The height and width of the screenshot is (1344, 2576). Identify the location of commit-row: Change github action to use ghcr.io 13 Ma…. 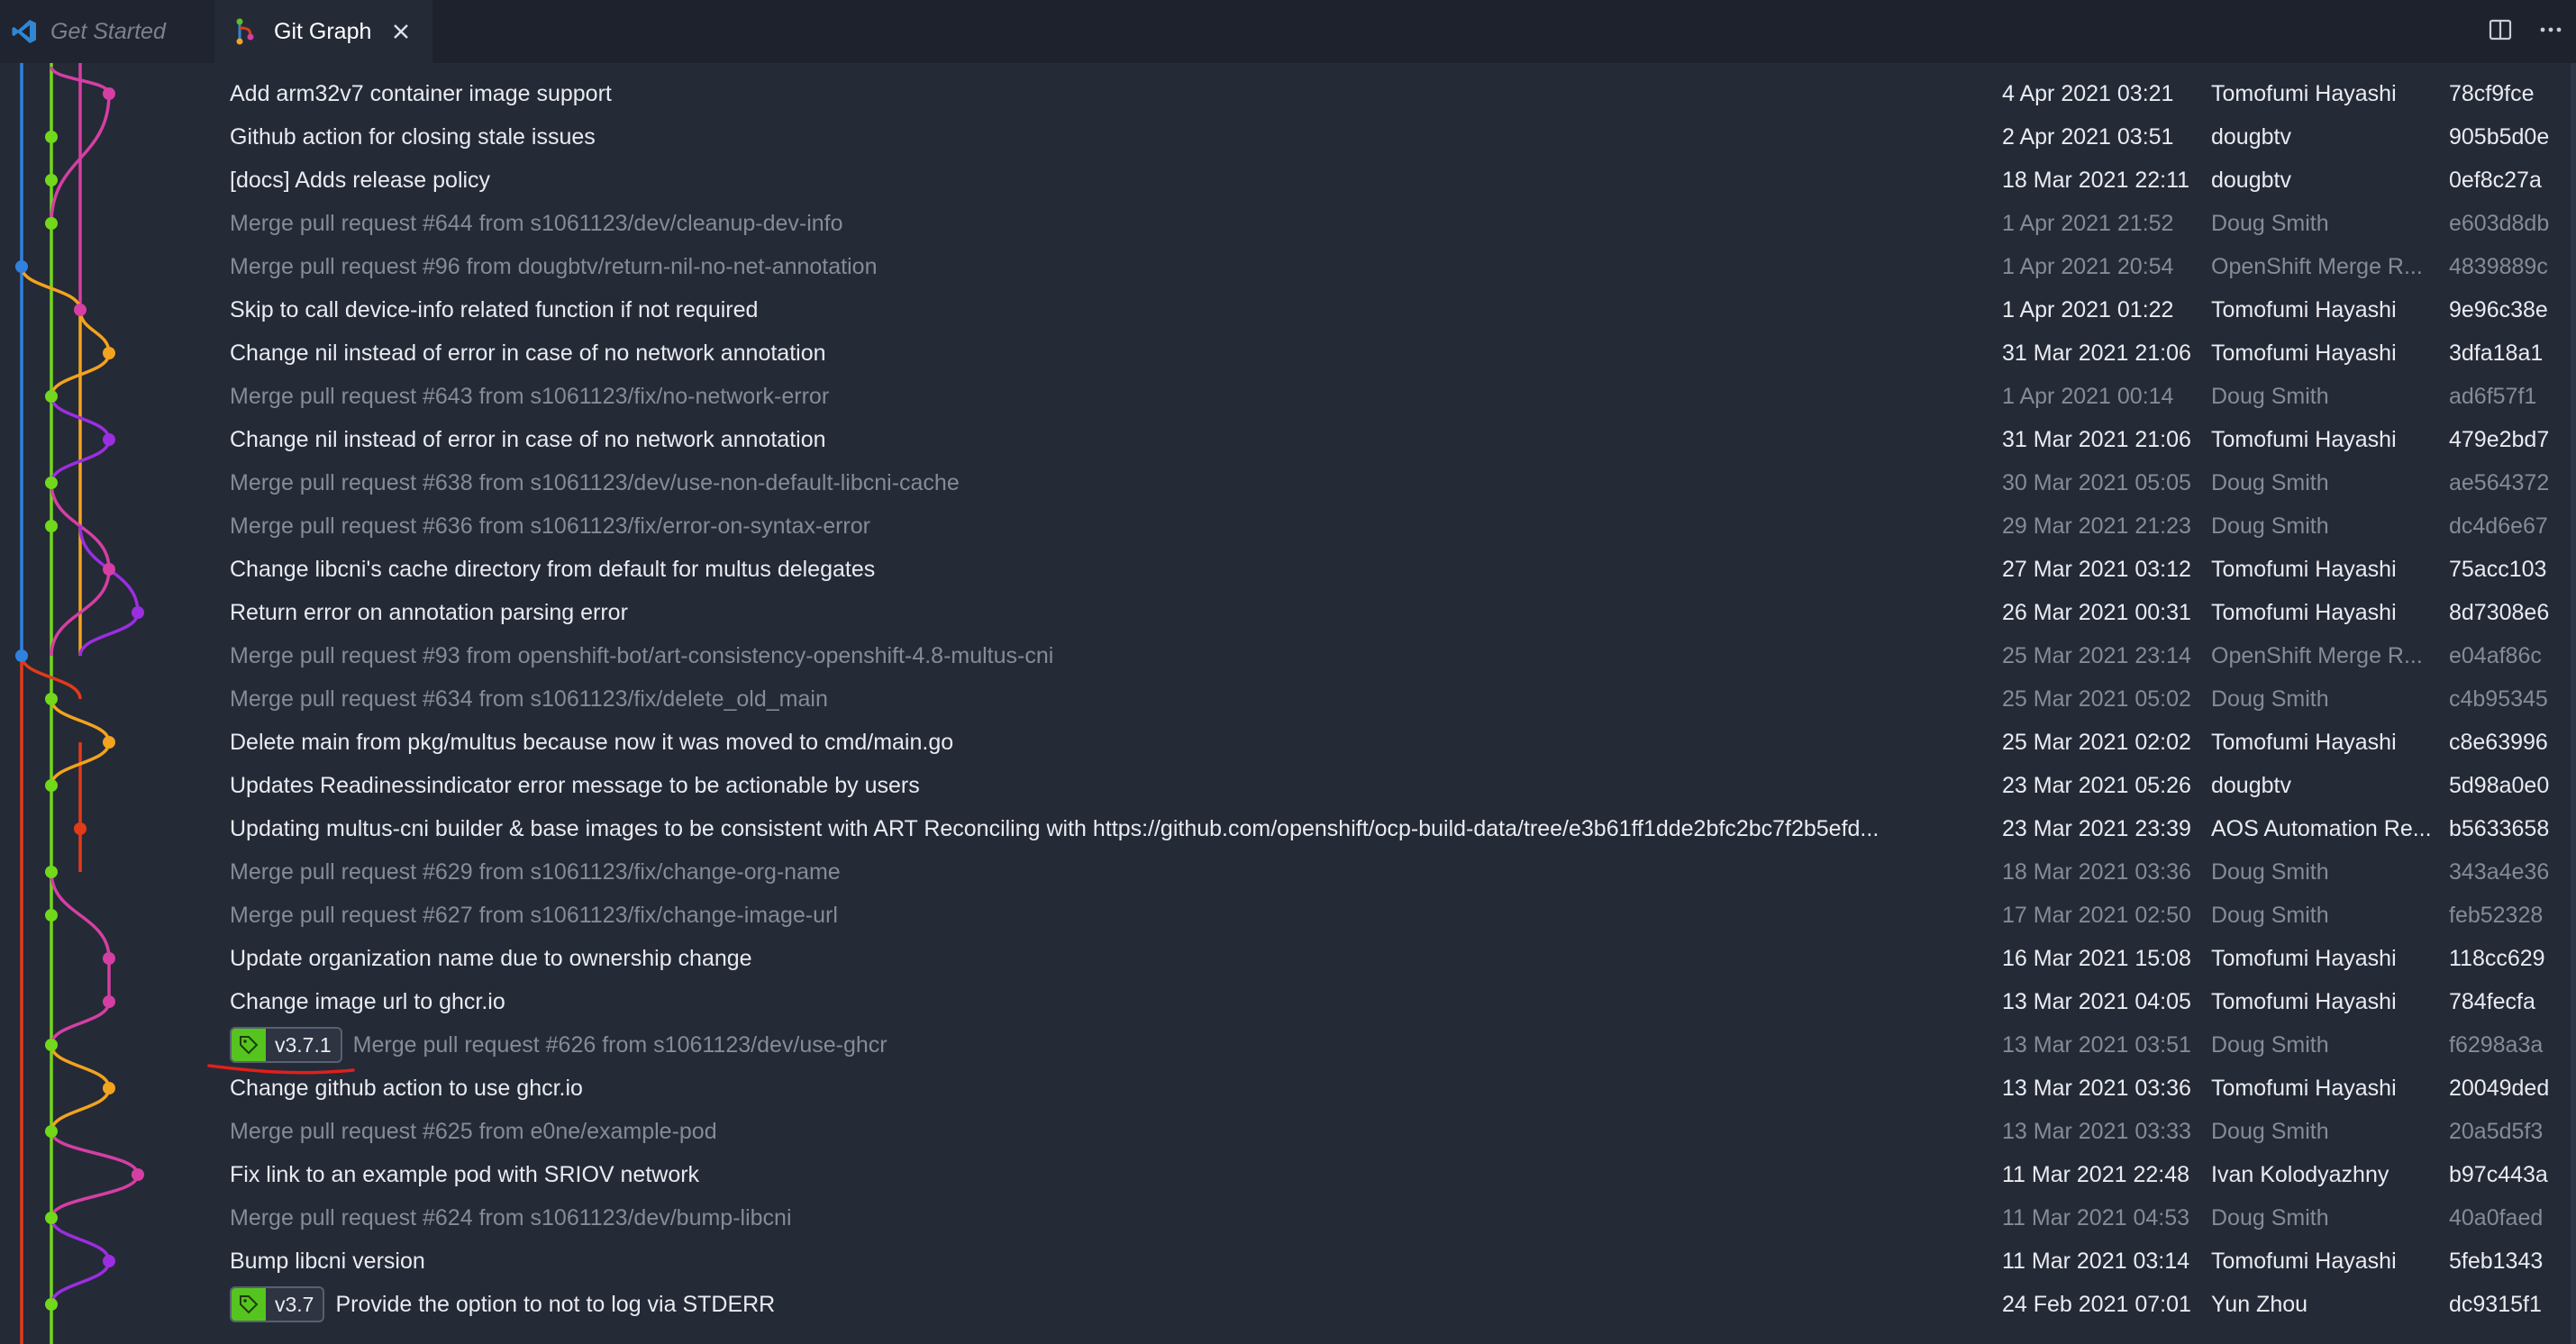
(1288, 1089).